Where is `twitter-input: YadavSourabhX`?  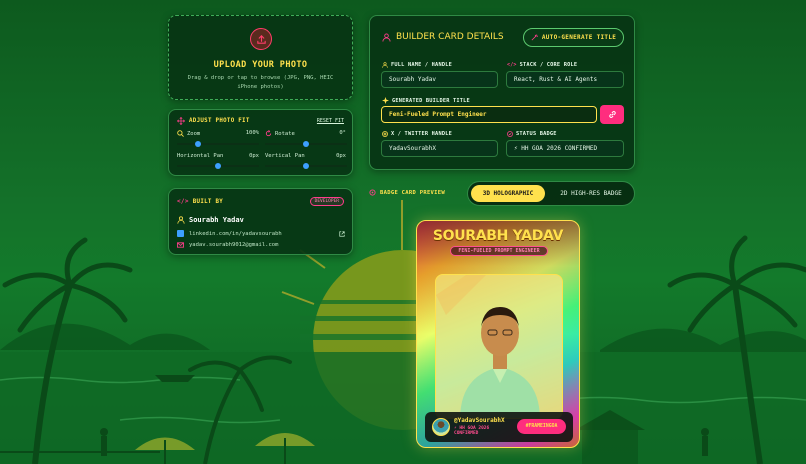
twitter-input: YadavSourabhX is located at coordinates (439, 148).